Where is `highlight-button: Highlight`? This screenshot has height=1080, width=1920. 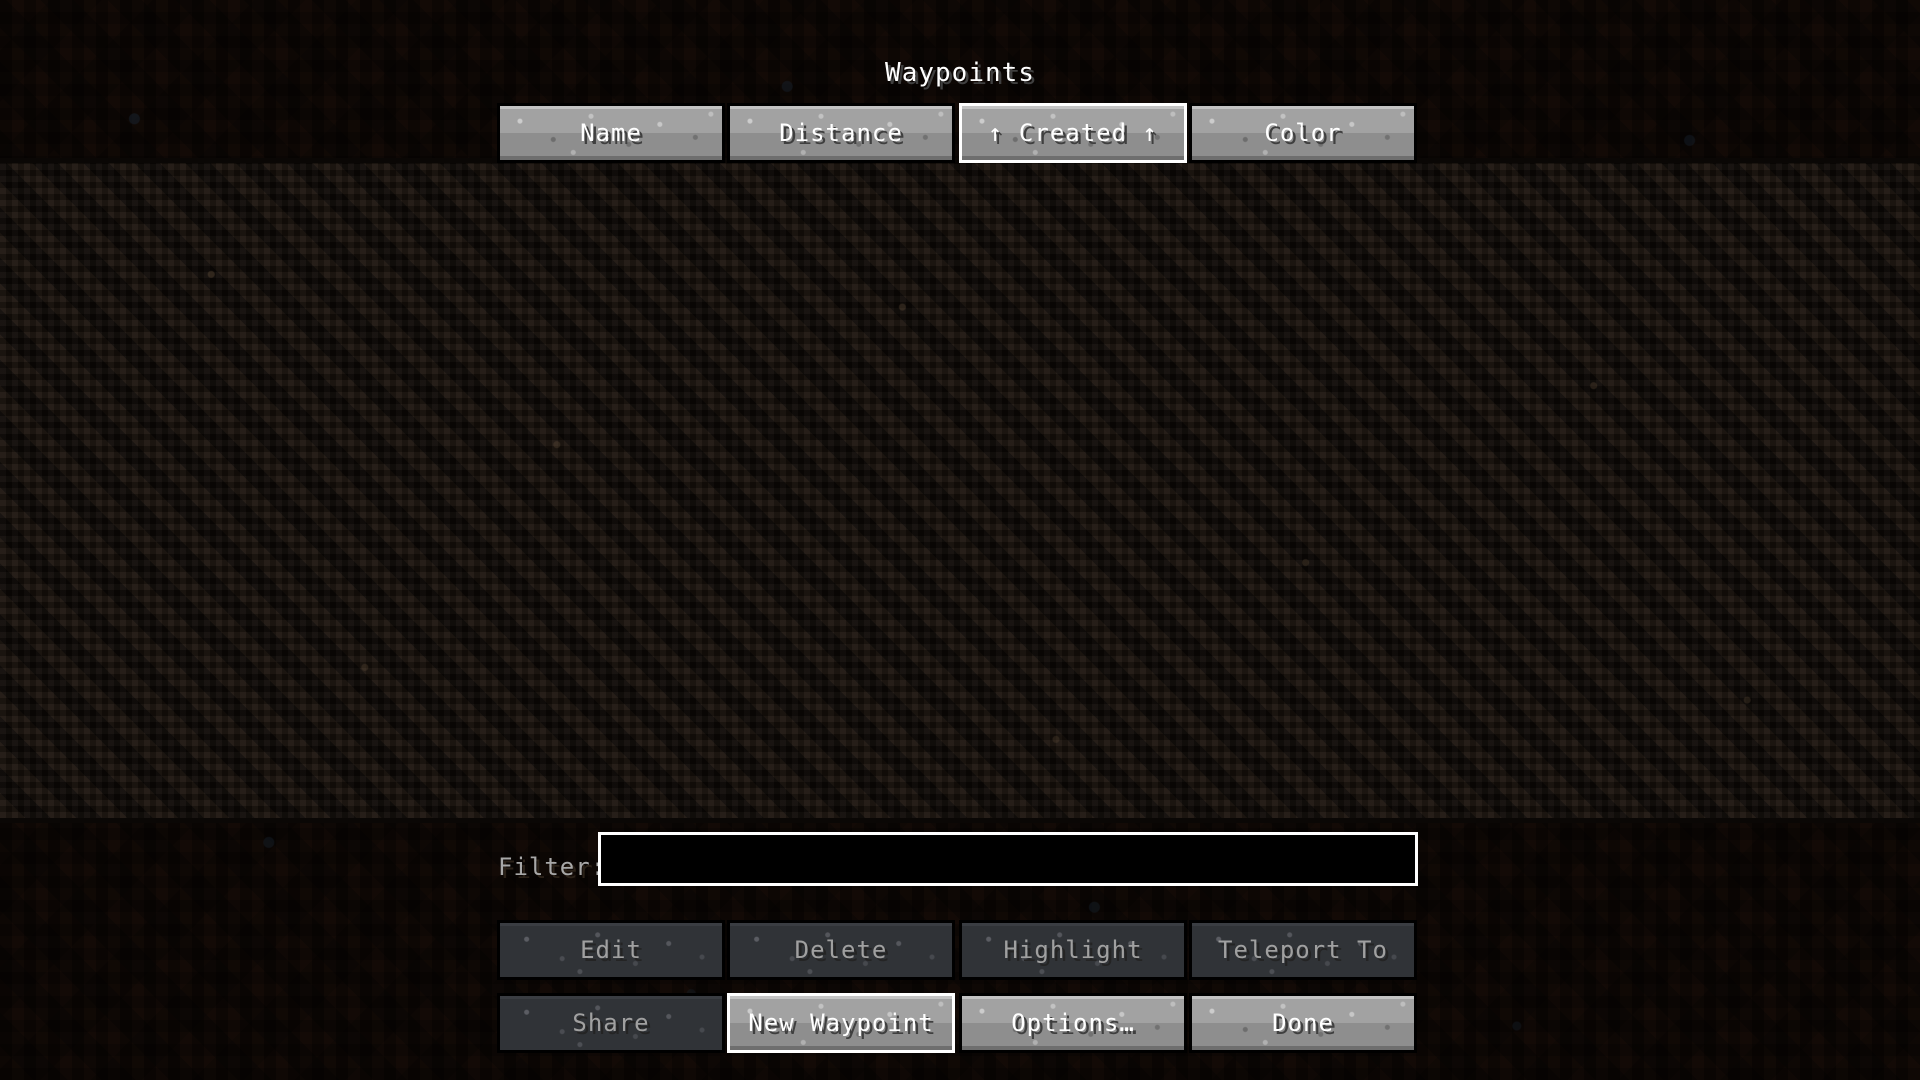 highlight-button: Highlight is located at coordinates (1073, 950).